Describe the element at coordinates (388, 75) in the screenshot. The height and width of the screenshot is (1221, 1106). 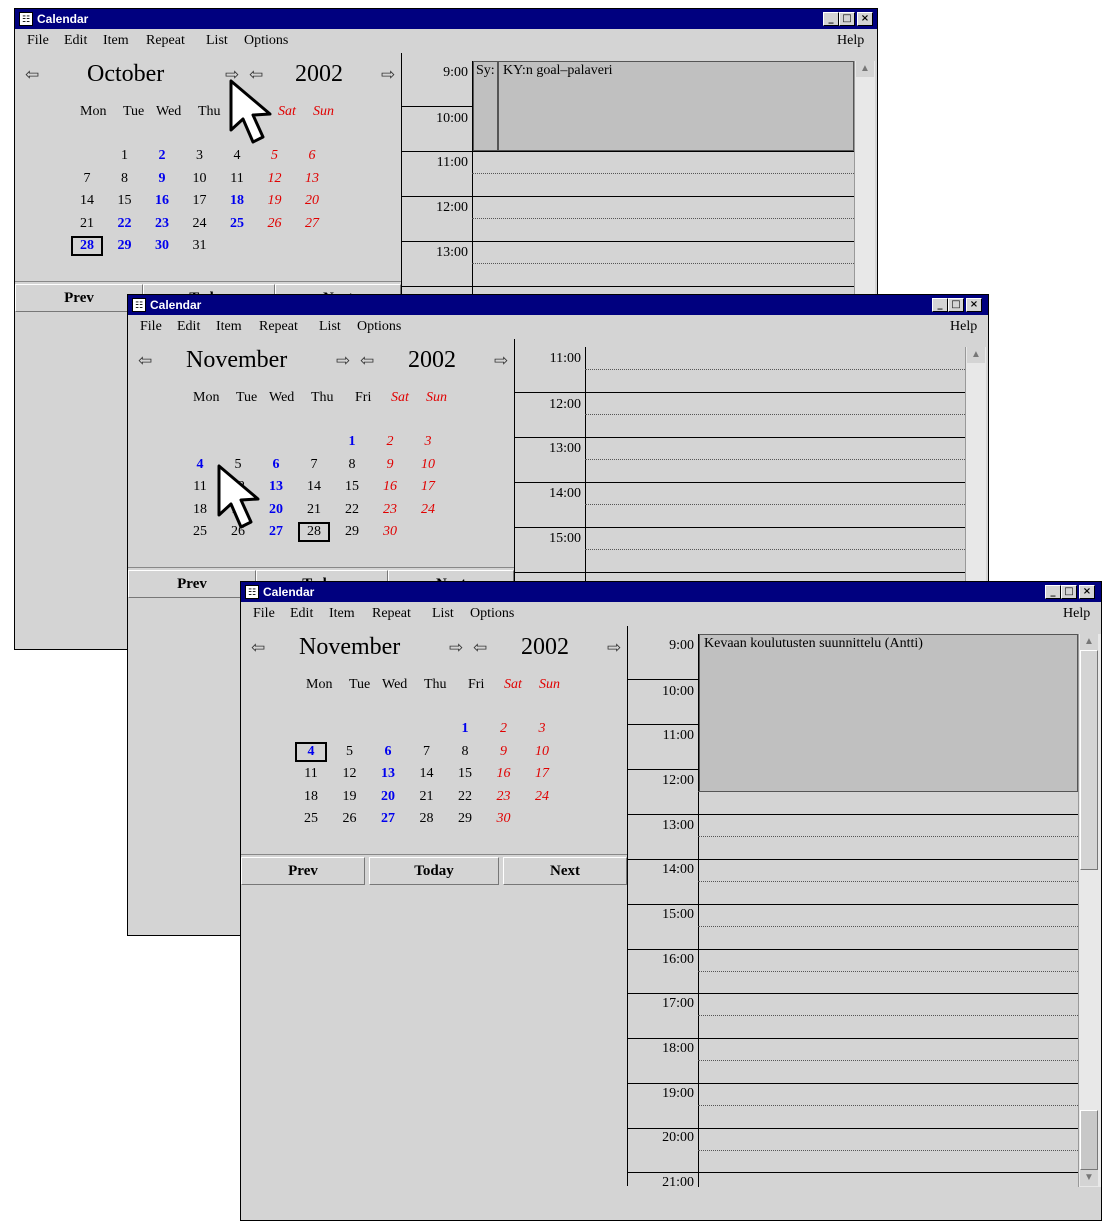
I see `next-year-arrow-icon: ⇨` at that location.